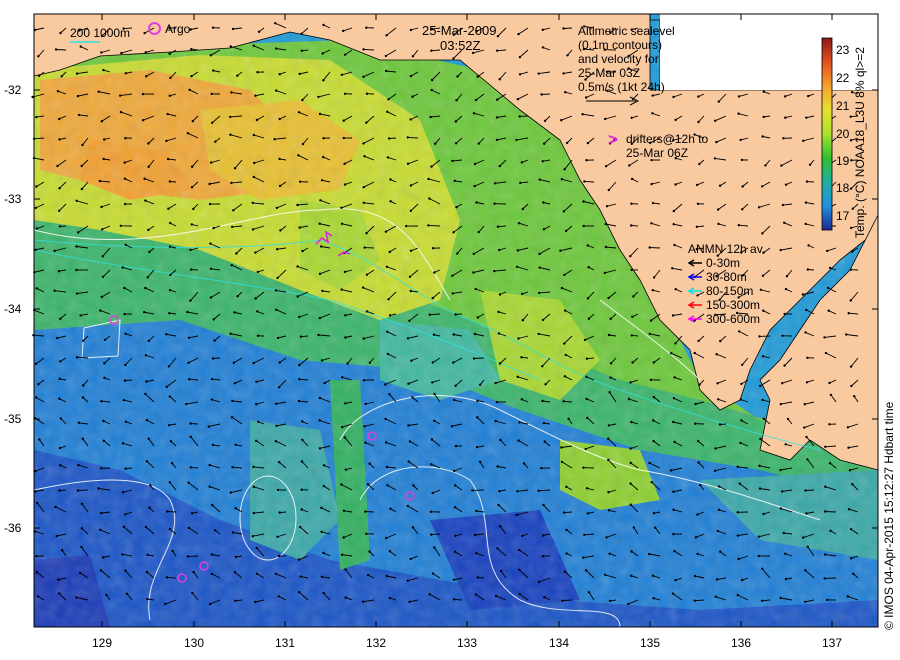  What do you see at coordinates (831, 512) in the screenshot?
I see `velocity-arrow` at bounding box center [831, 512].